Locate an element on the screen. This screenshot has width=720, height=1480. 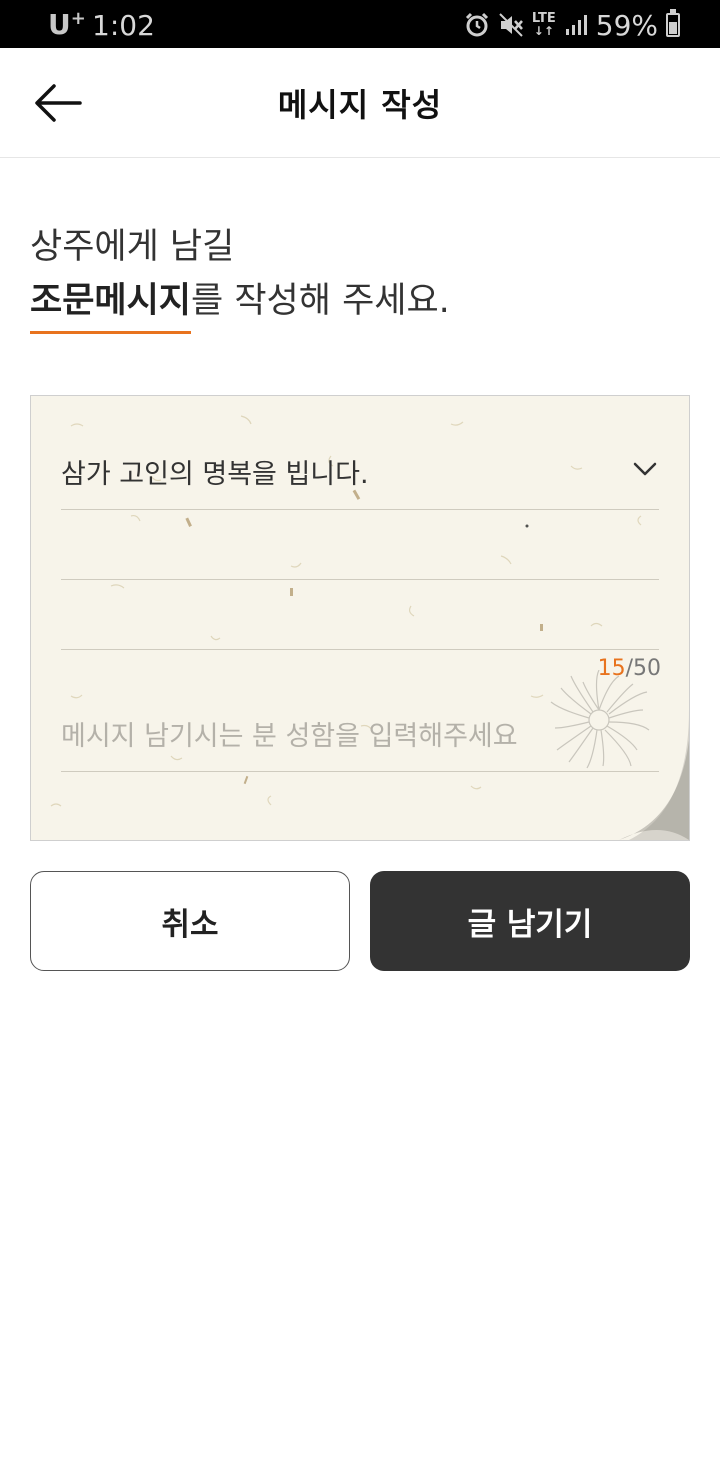
battery-percent: 59% is located at coordinates (626, 25).